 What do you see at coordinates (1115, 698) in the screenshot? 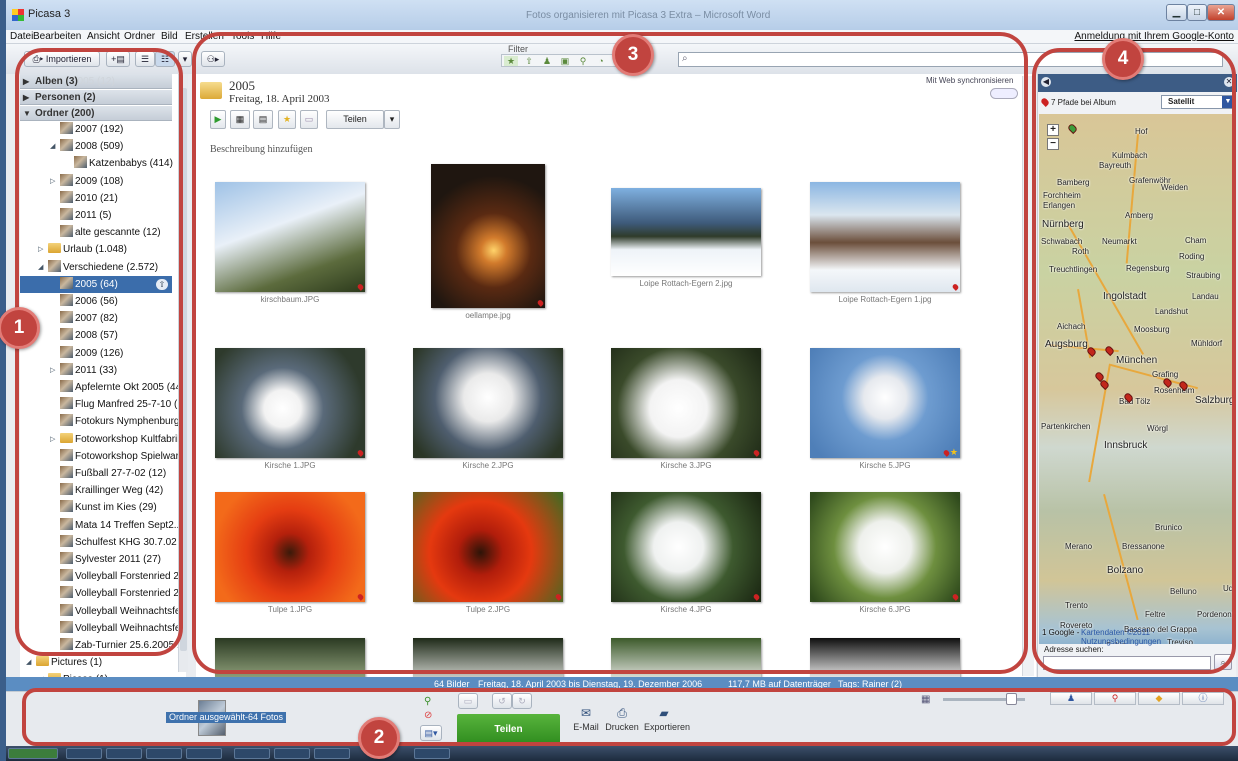
I see `places-panel-button: ⚲` at bounding box center [1115, 698].